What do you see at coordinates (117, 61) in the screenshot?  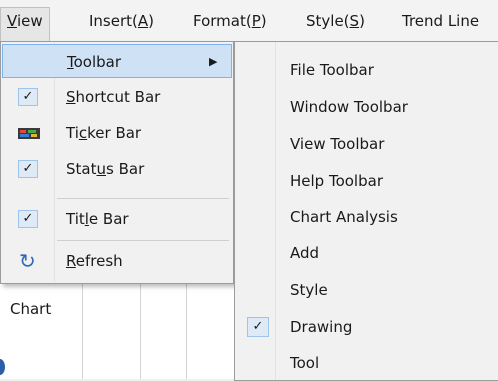 I see `menu-item-toolbar: Toolbar ▶` at bounding box center [117, 61].